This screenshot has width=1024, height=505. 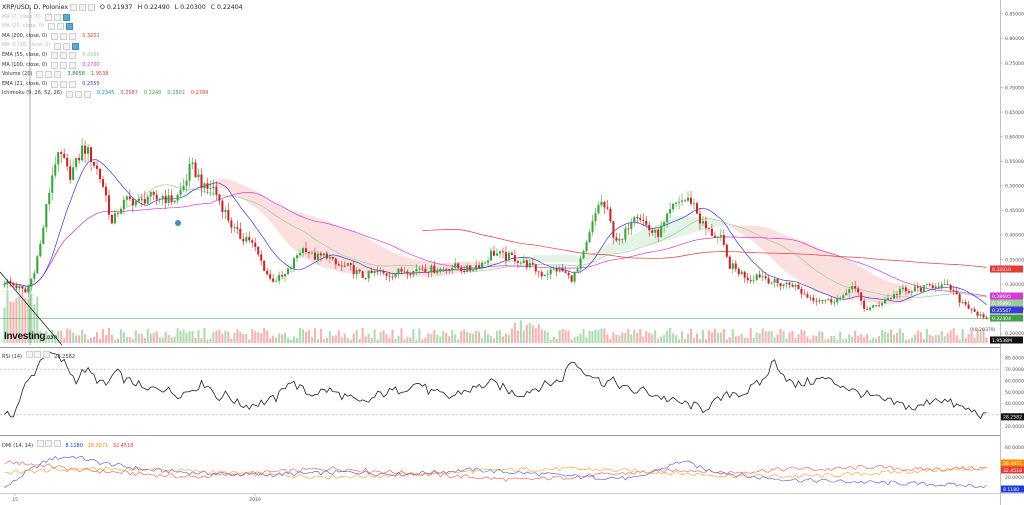 I want to click on indicator-row: MA (25, close, 0), so click(x=122, y=27).